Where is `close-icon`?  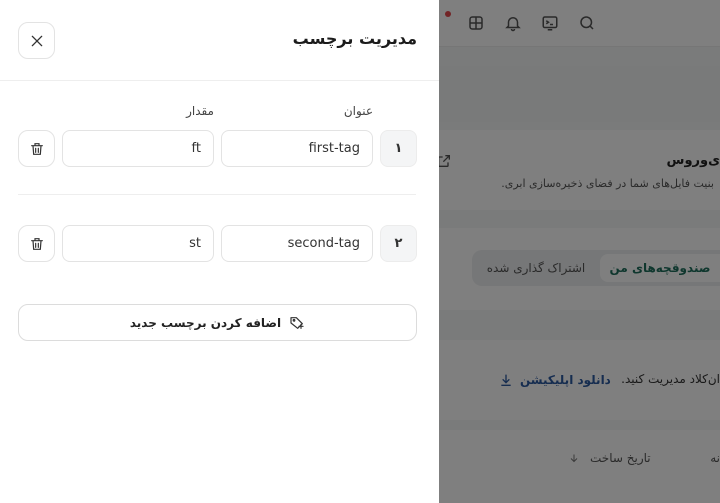 close-icon is located at coordinates (36, 40).